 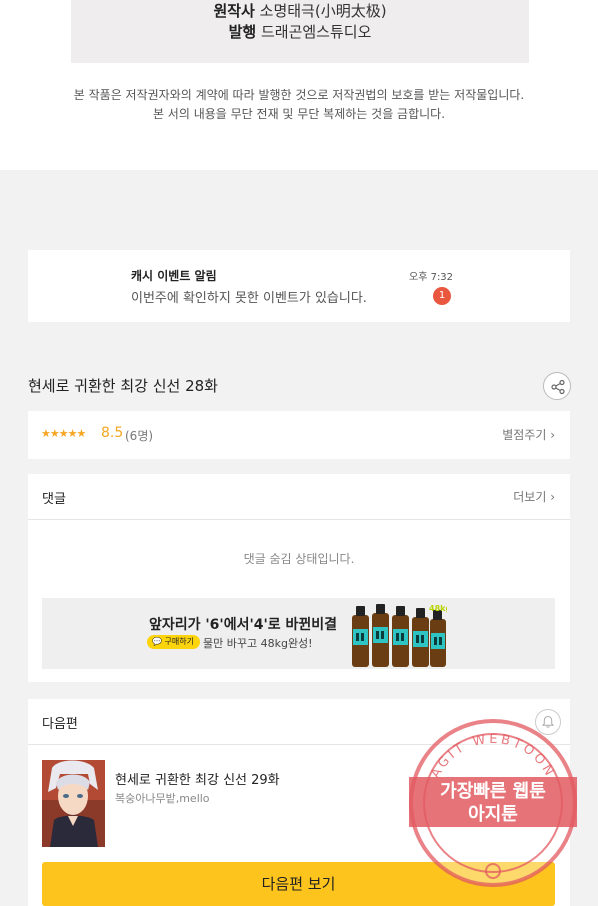 What do you see at coordinates (438, 608) in the screenshot?
I see `ad-bottle-label: 48kg` at bounding box center [438, 608].